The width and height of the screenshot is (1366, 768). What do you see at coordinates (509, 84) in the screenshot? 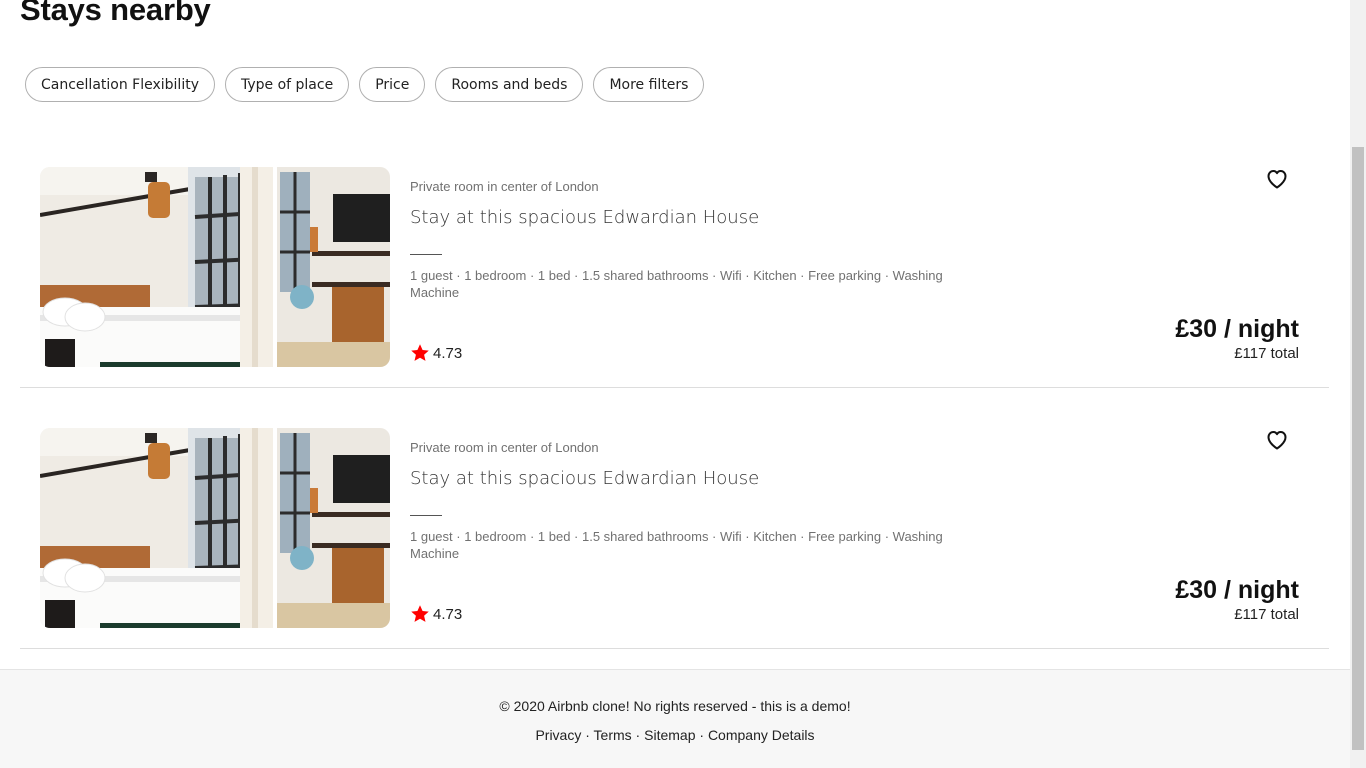
I see `filter-rooms-and-beds: Rooms and beds` at bounding box center [509, 84].